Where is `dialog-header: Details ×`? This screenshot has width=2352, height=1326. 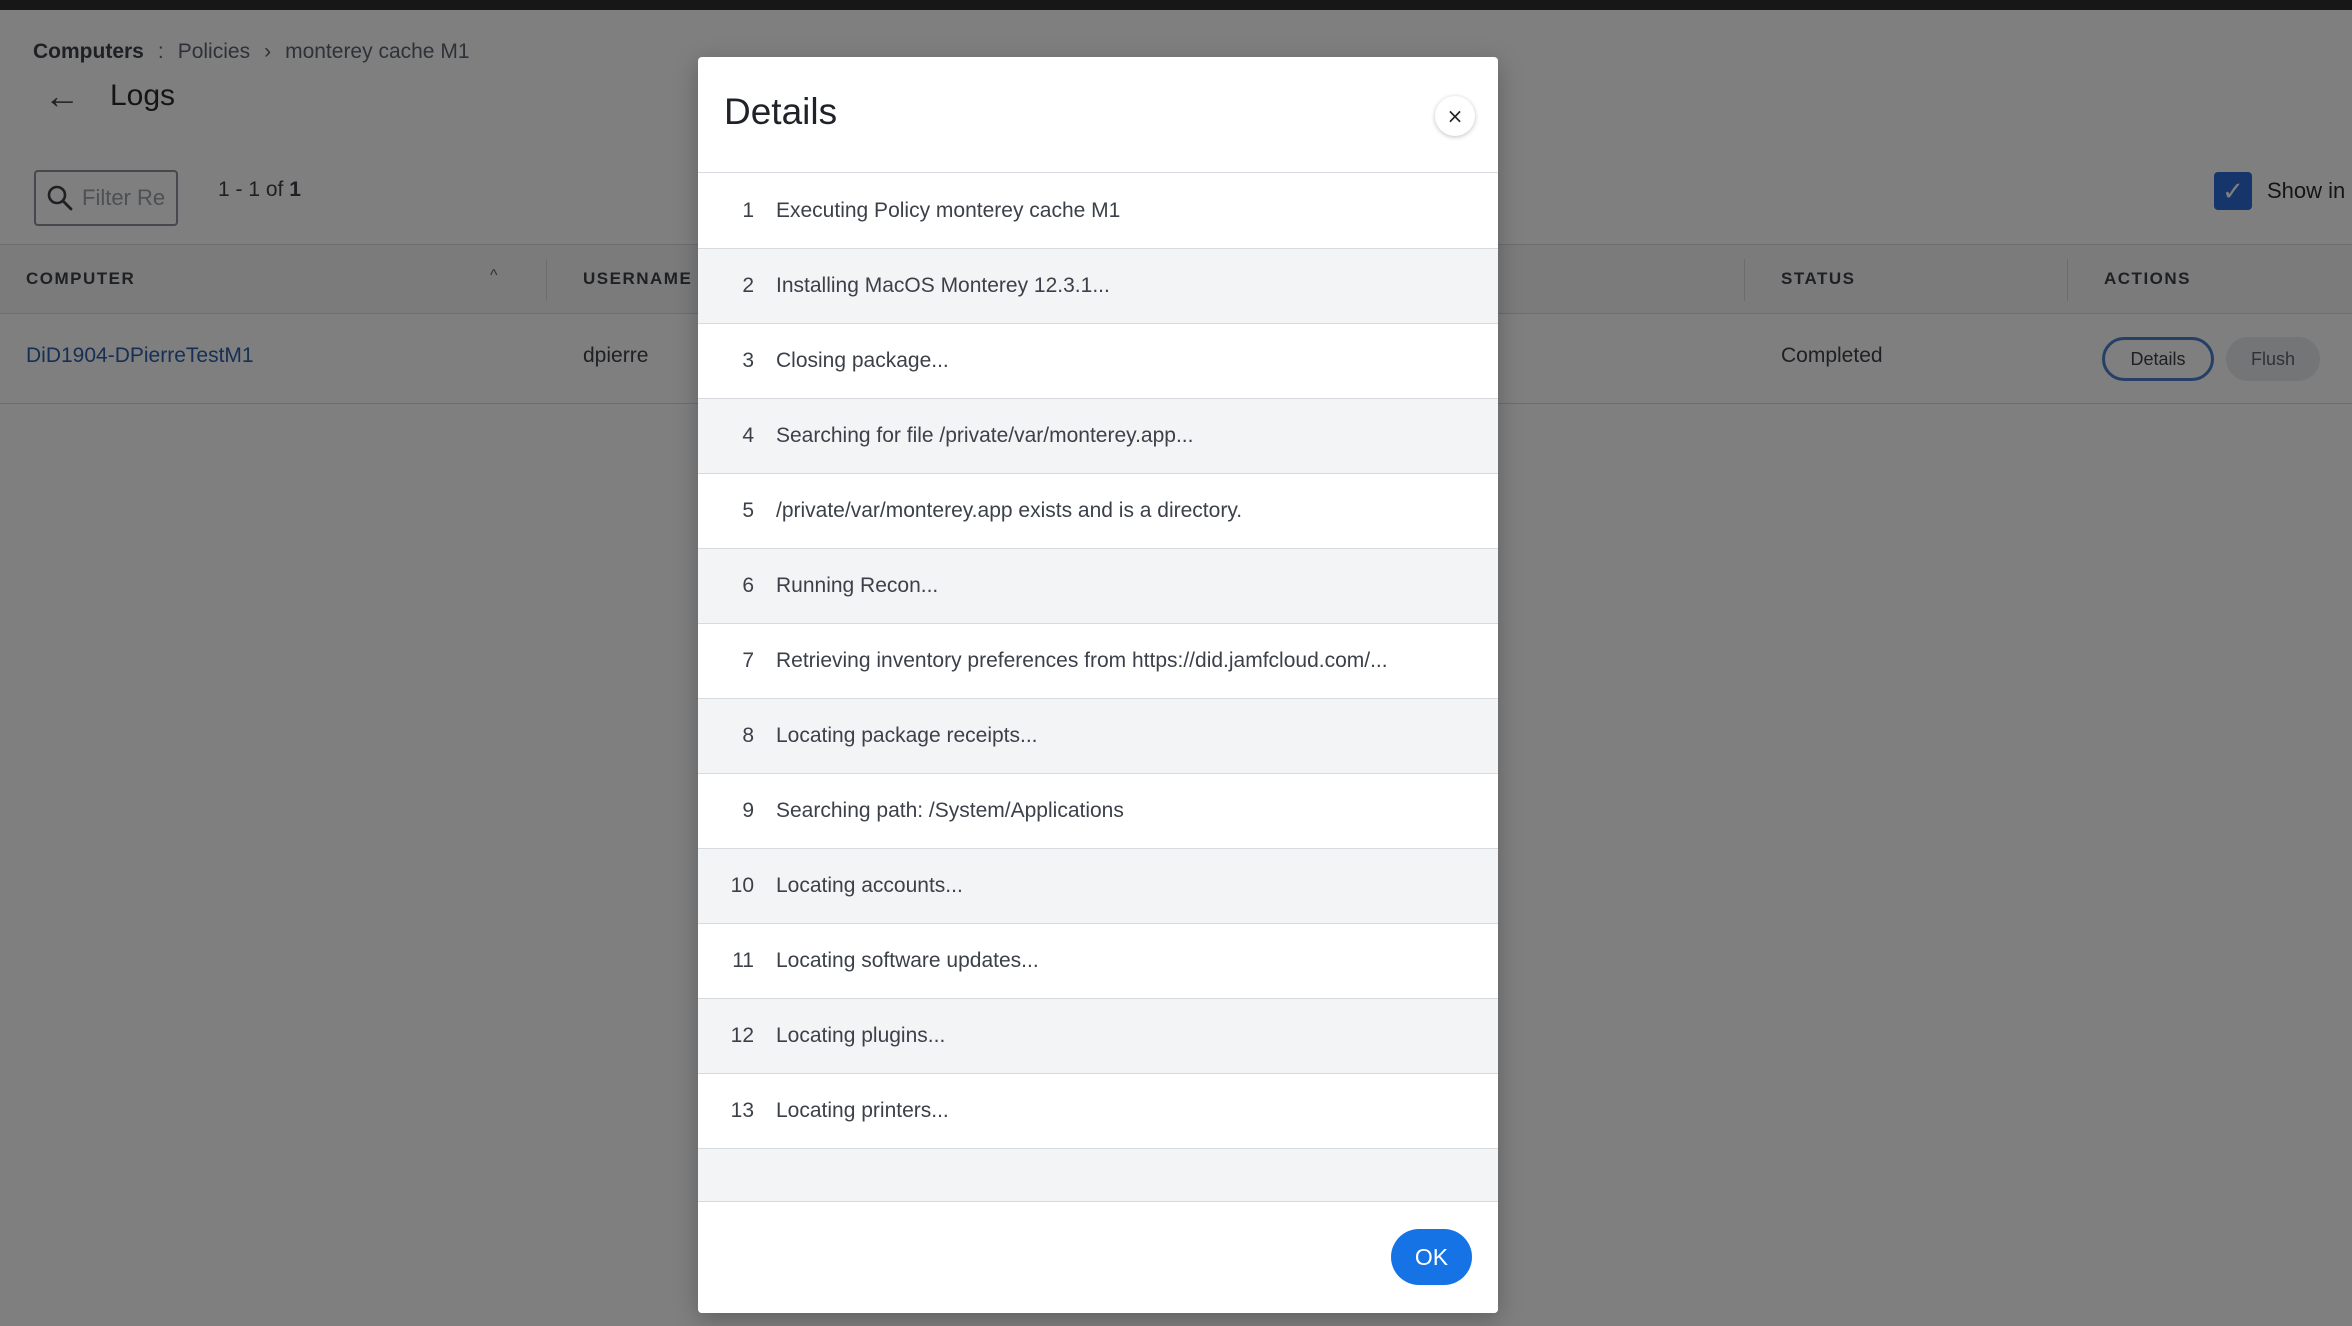 dialog-header: Details × is located at coordinates (1098, 115).